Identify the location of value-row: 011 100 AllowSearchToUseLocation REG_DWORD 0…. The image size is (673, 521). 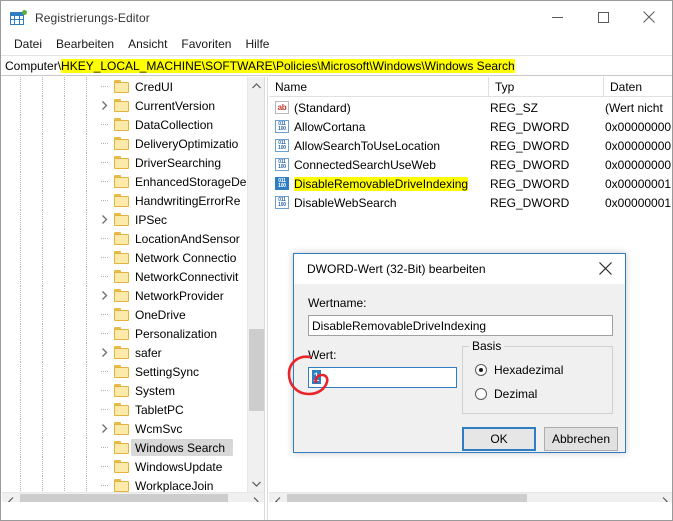
(470, 145).